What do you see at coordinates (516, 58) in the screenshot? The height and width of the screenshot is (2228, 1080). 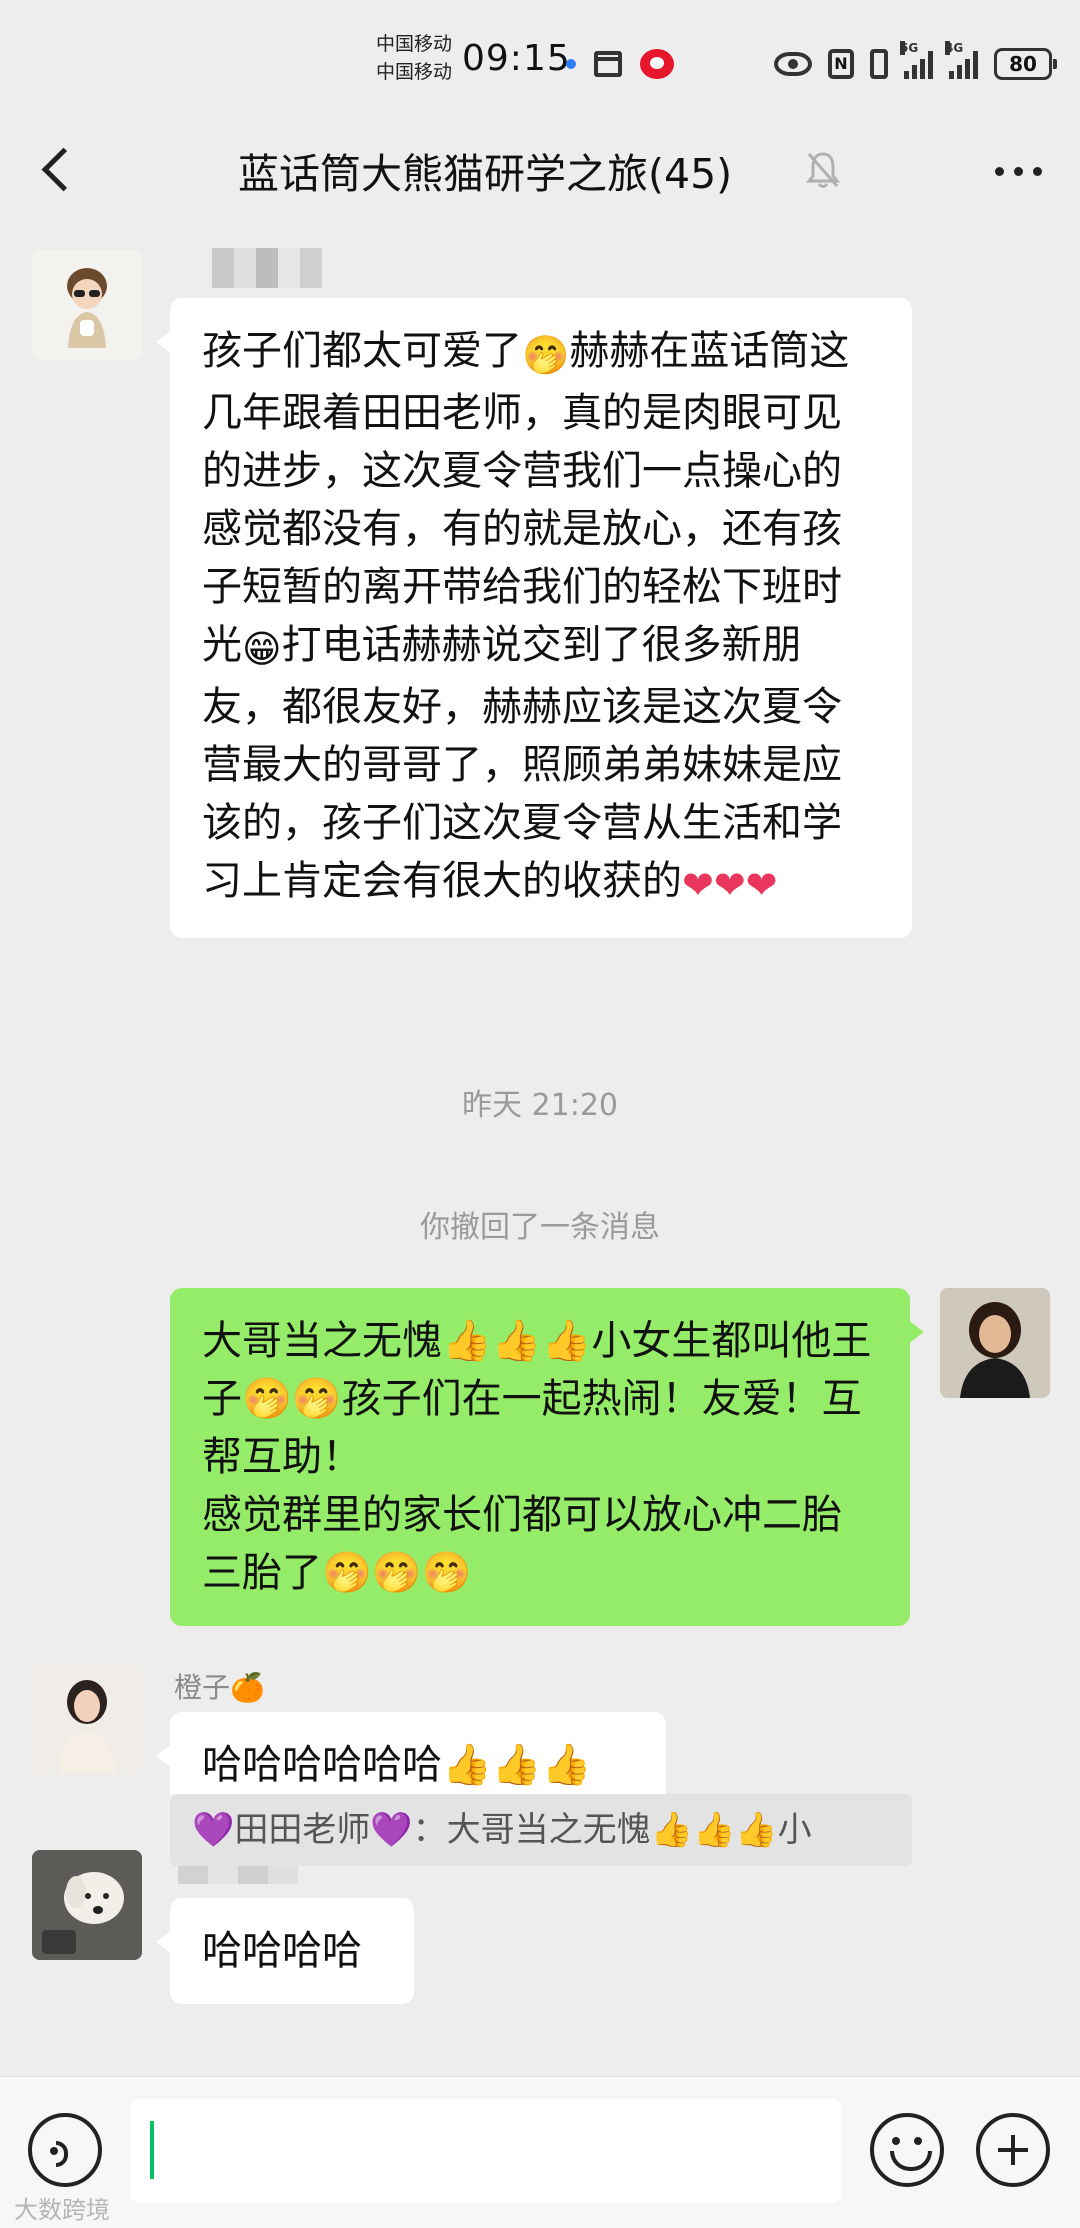 I see `status-time: 09:15` at bounding box center [516, 58].